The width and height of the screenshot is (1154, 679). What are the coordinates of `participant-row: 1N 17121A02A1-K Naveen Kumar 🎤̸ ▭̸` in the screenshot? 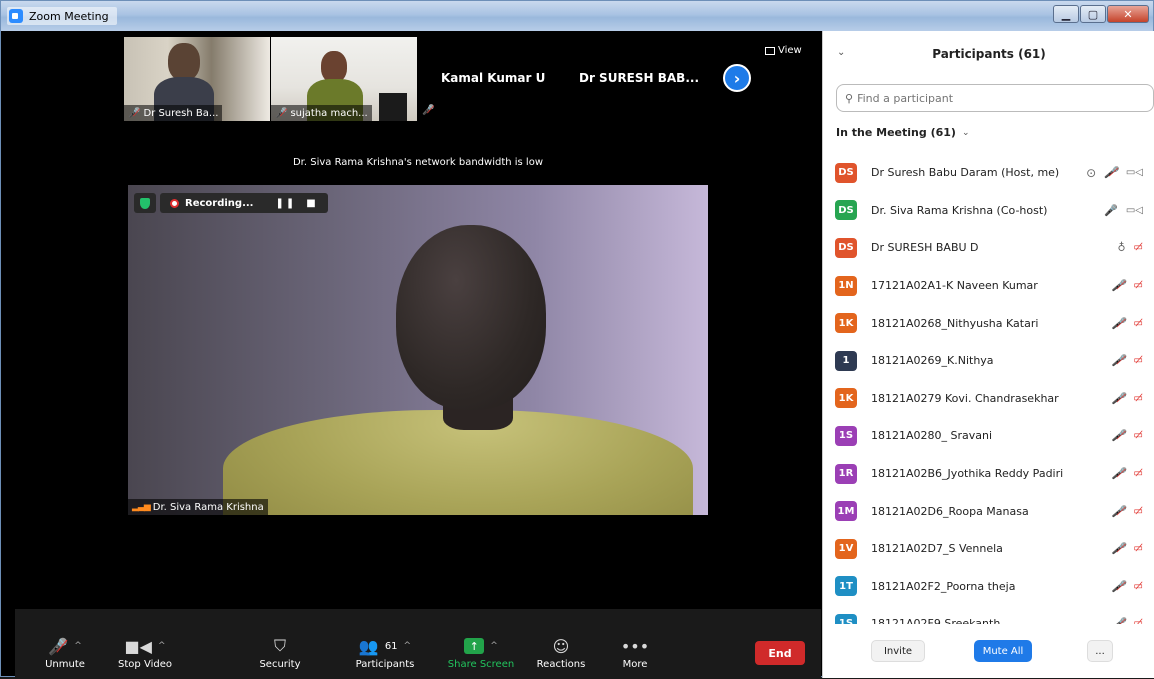 It's located at (988, 286).